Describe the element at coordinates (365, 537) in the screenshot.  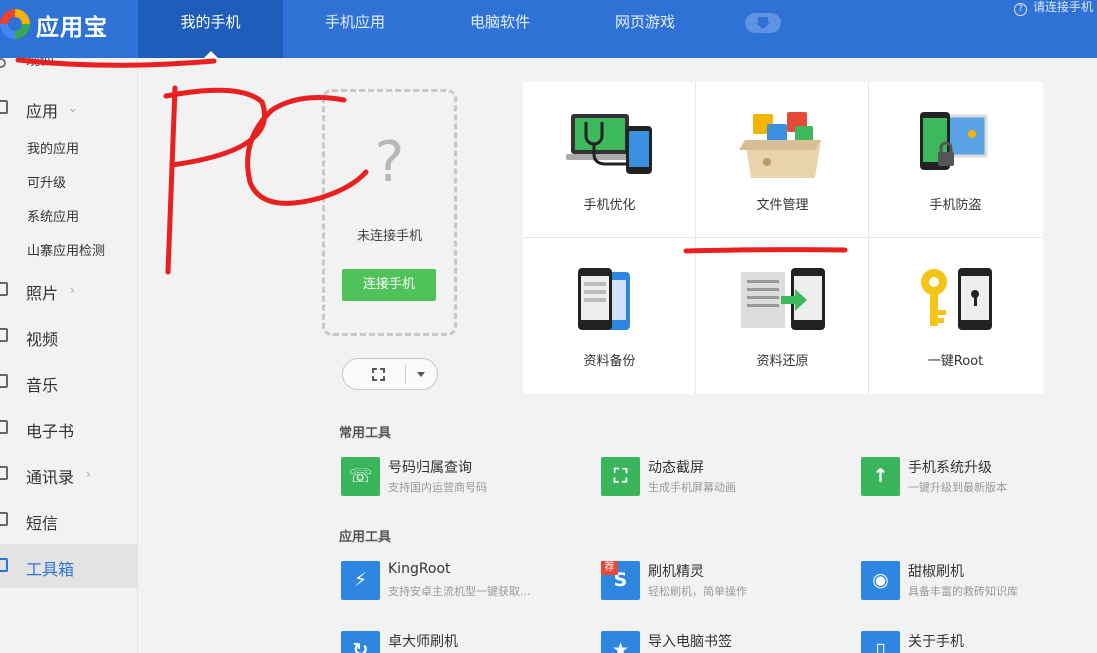
I see `section-title-app-tools: 应用工具` at that location.